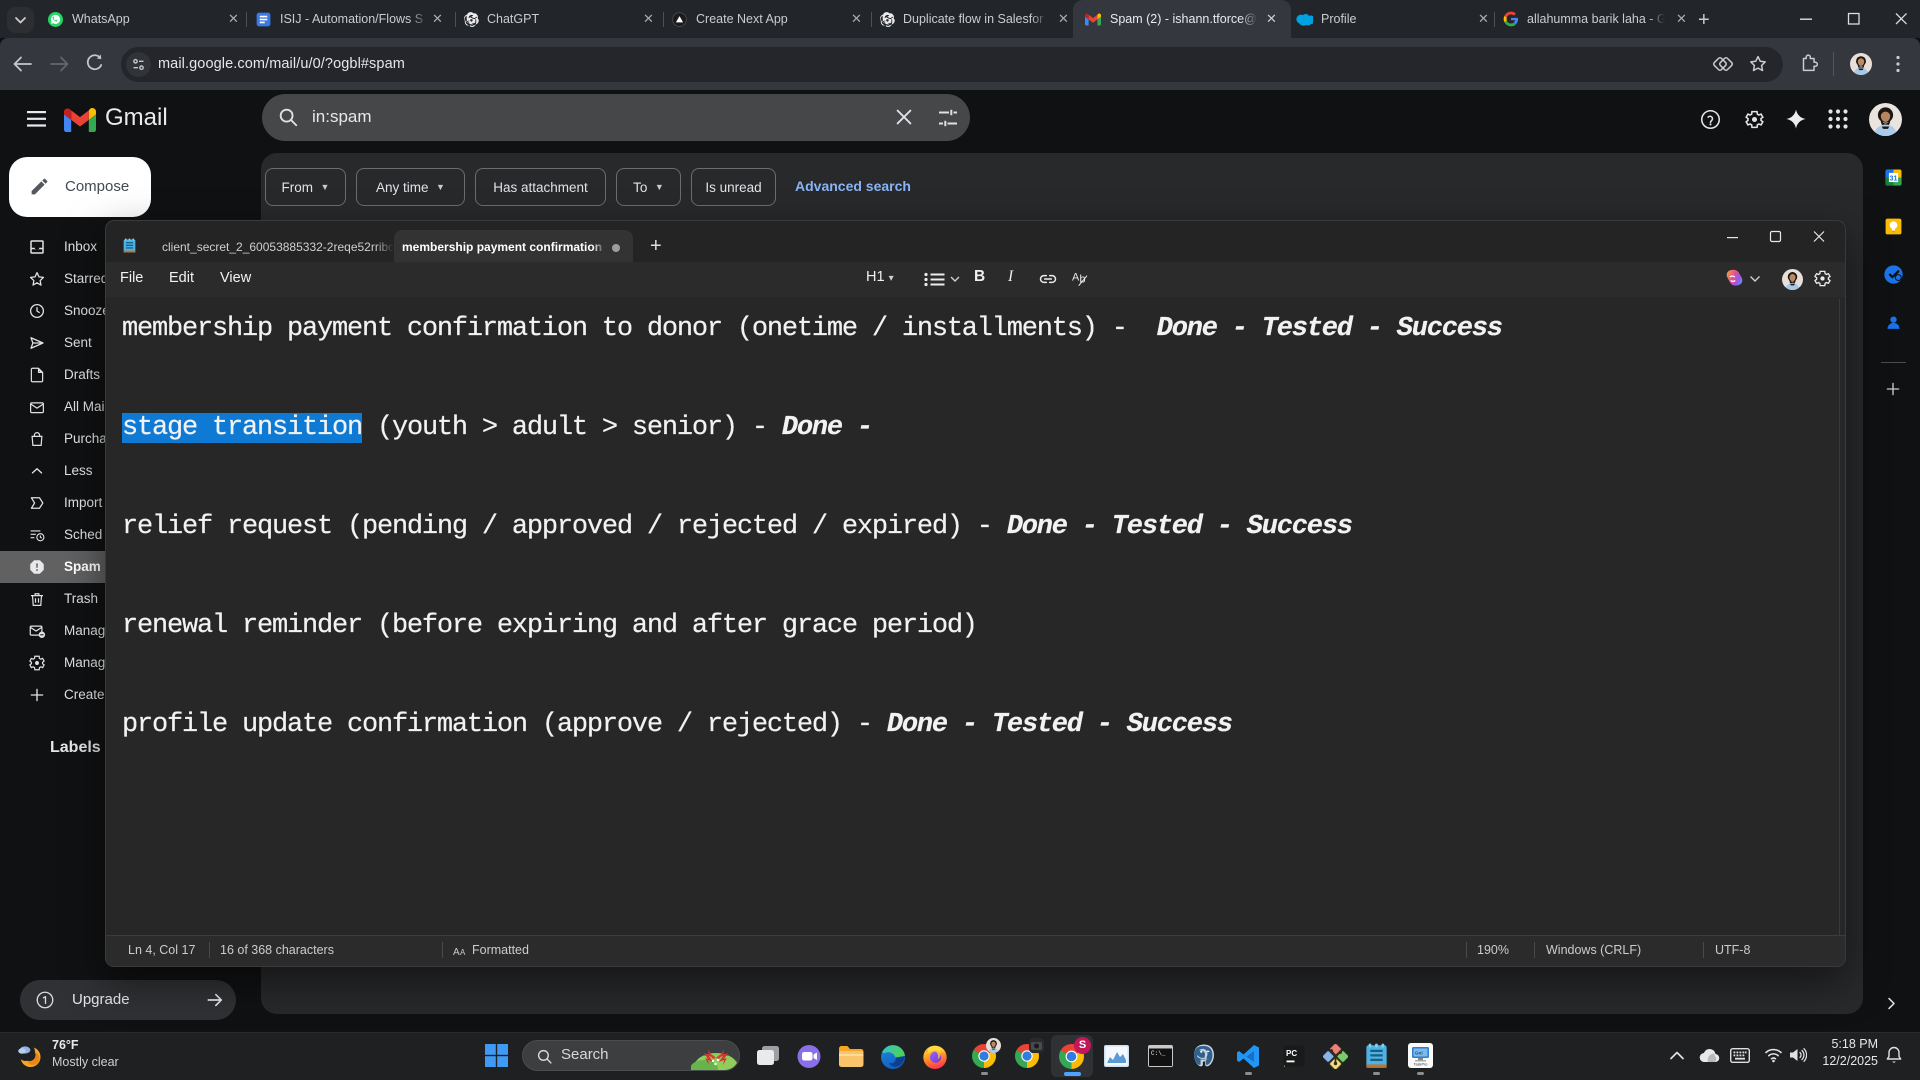 The image size is (1920, 1080). I want to click on svg-text: C:\_, so click(1158, 1053).